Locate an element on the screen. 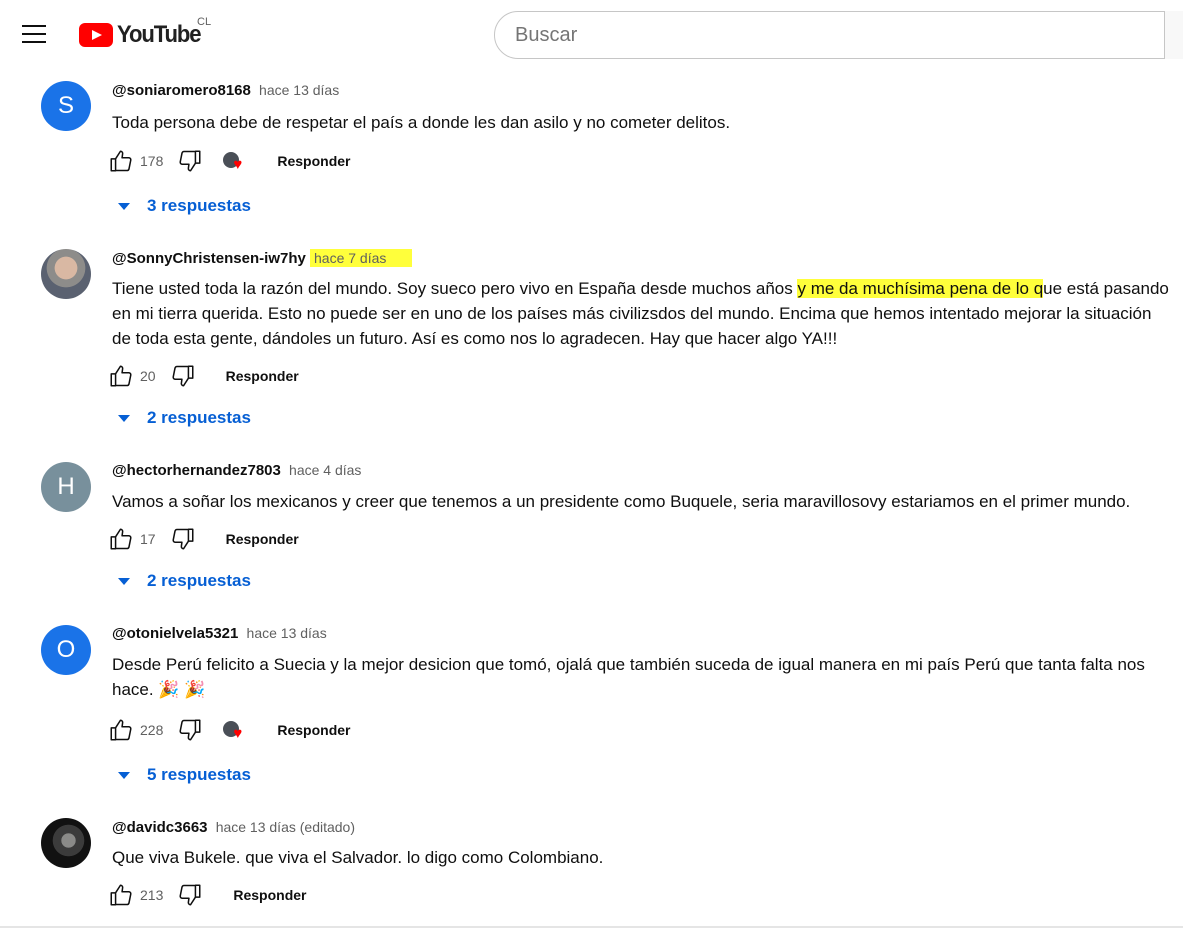  comment-header: @SonnyChristensen-iw7hy hace 7 días is located at coordinates (262, 258).